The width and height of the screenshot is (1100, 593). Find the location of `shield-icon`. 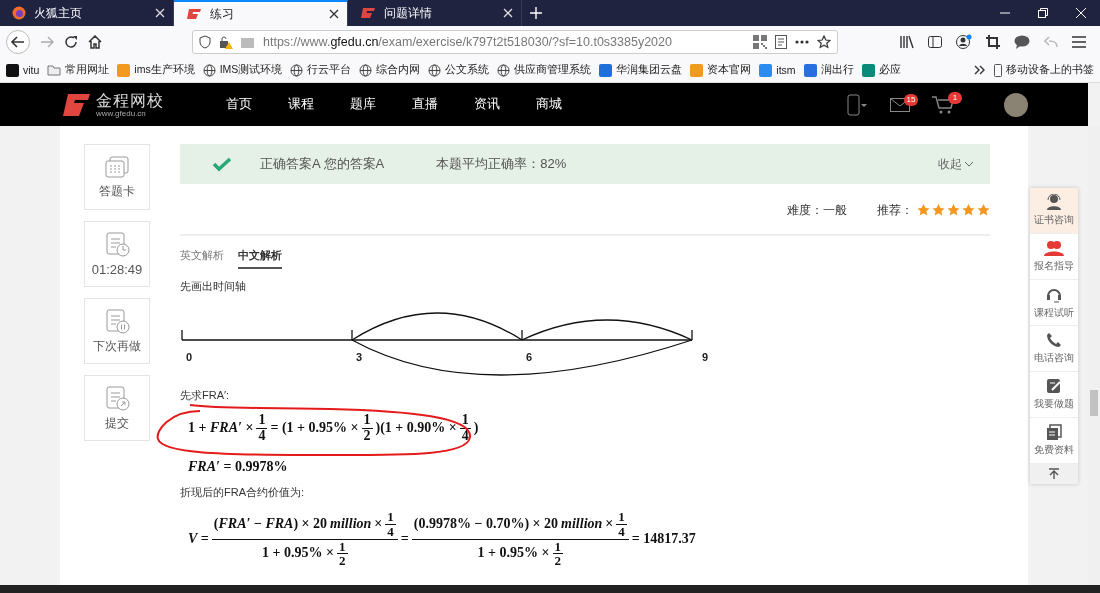

shield-icon is located at coordinates (205, 42).